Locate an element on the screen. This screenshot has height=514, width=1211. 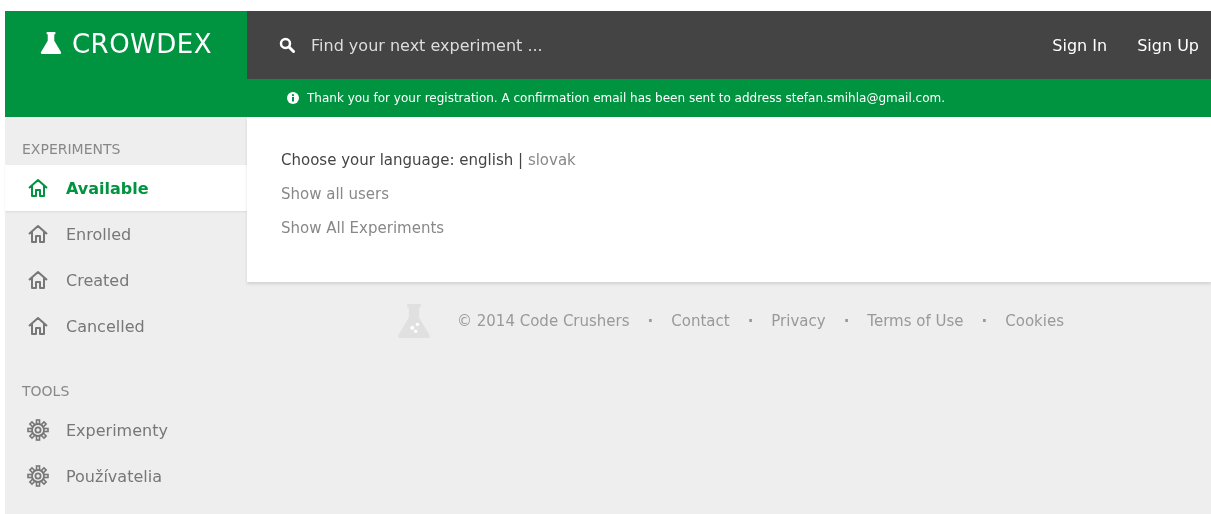
auth-link: Sign Up is located at coordinates (1168, 45).